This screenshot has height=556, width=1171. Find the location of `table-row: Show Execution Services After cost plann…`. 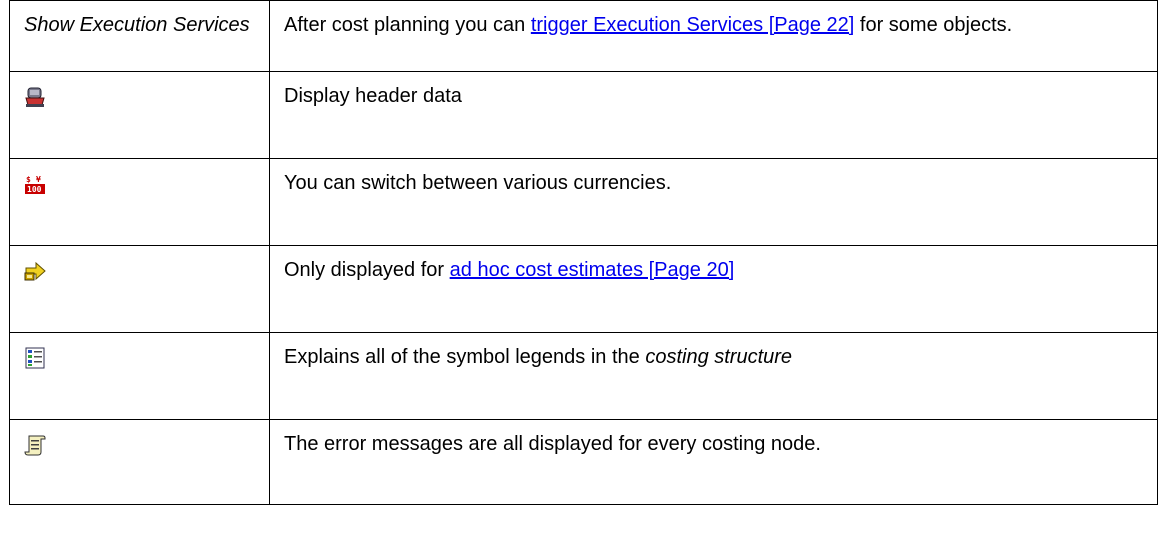

table-row: Show Execution Services After cost plann… is located at coordinates (583, 36).